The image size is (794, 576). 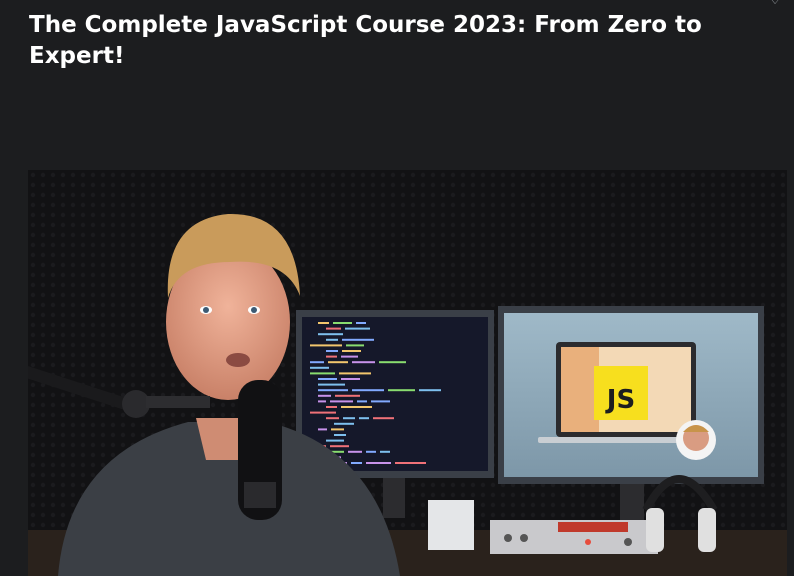 I want to click on js-badge-text: JS, so click(x=620, y=400).